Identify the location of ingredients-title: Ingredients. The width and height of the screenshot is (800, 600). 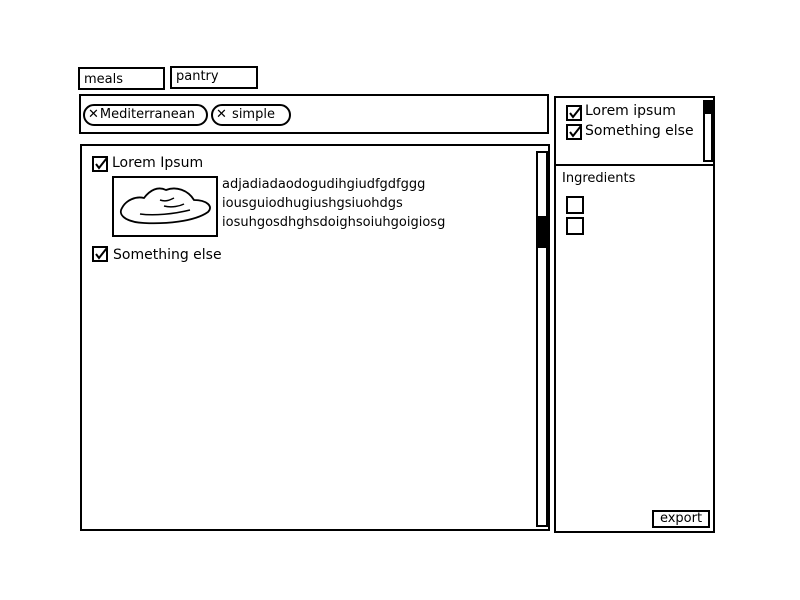
(599, 178).